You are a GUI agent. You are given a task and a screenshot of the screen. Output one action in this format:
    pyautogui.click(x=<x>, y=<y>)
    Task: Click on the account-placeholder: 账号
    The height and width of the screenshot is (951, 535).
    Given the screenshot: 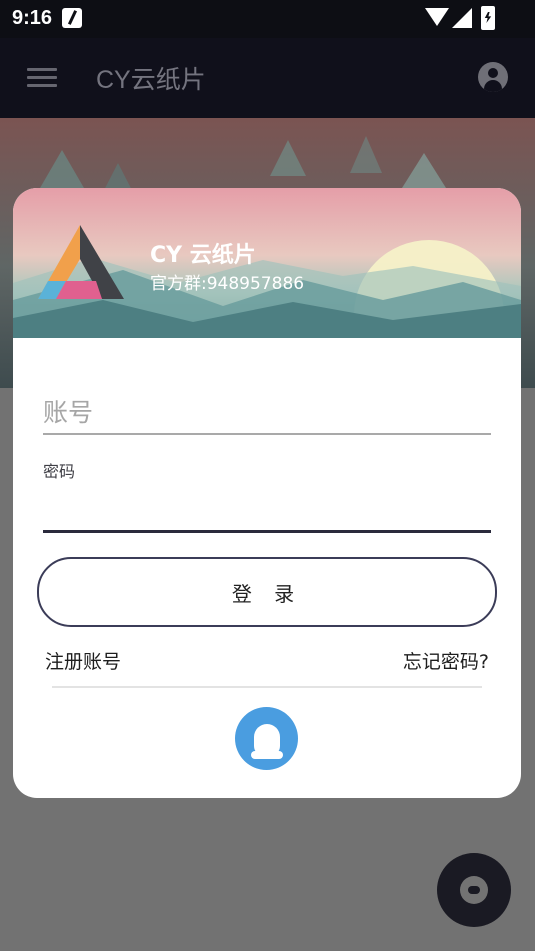 What is the action you would take?
    pyautogui.click(x=68, y=412)
    